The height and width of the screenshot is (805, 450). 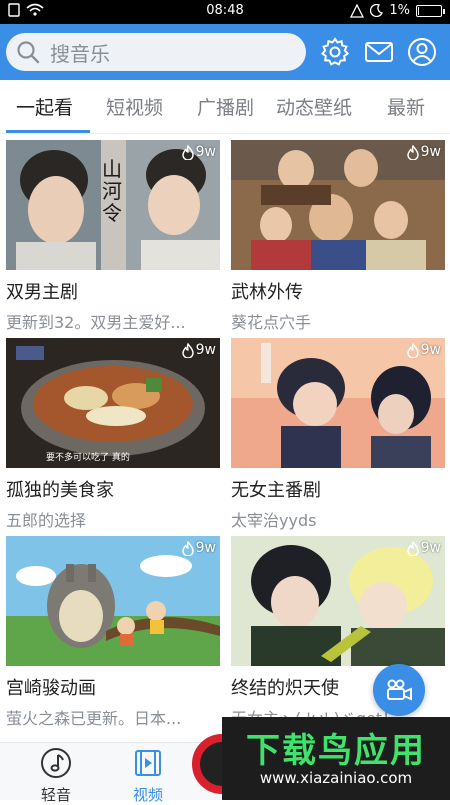 I want to click on watermark-brand: 下载鸟应用, so click(x=336, y=751).